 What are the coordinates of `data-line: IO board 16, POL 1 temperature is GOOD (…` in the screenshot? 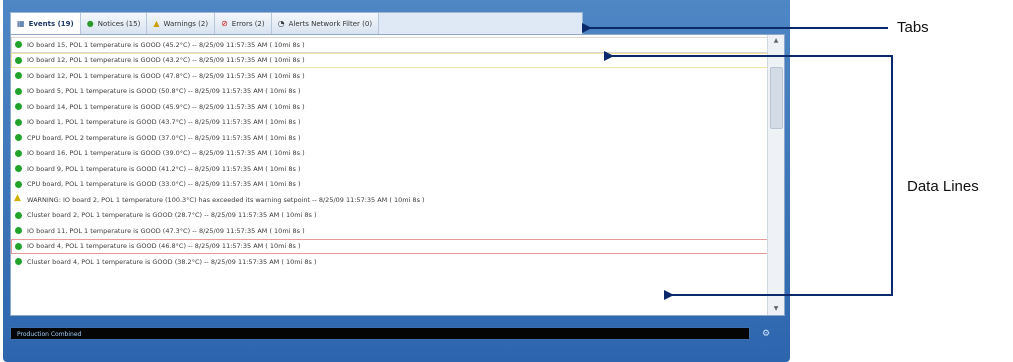 It's located at (389, 154).